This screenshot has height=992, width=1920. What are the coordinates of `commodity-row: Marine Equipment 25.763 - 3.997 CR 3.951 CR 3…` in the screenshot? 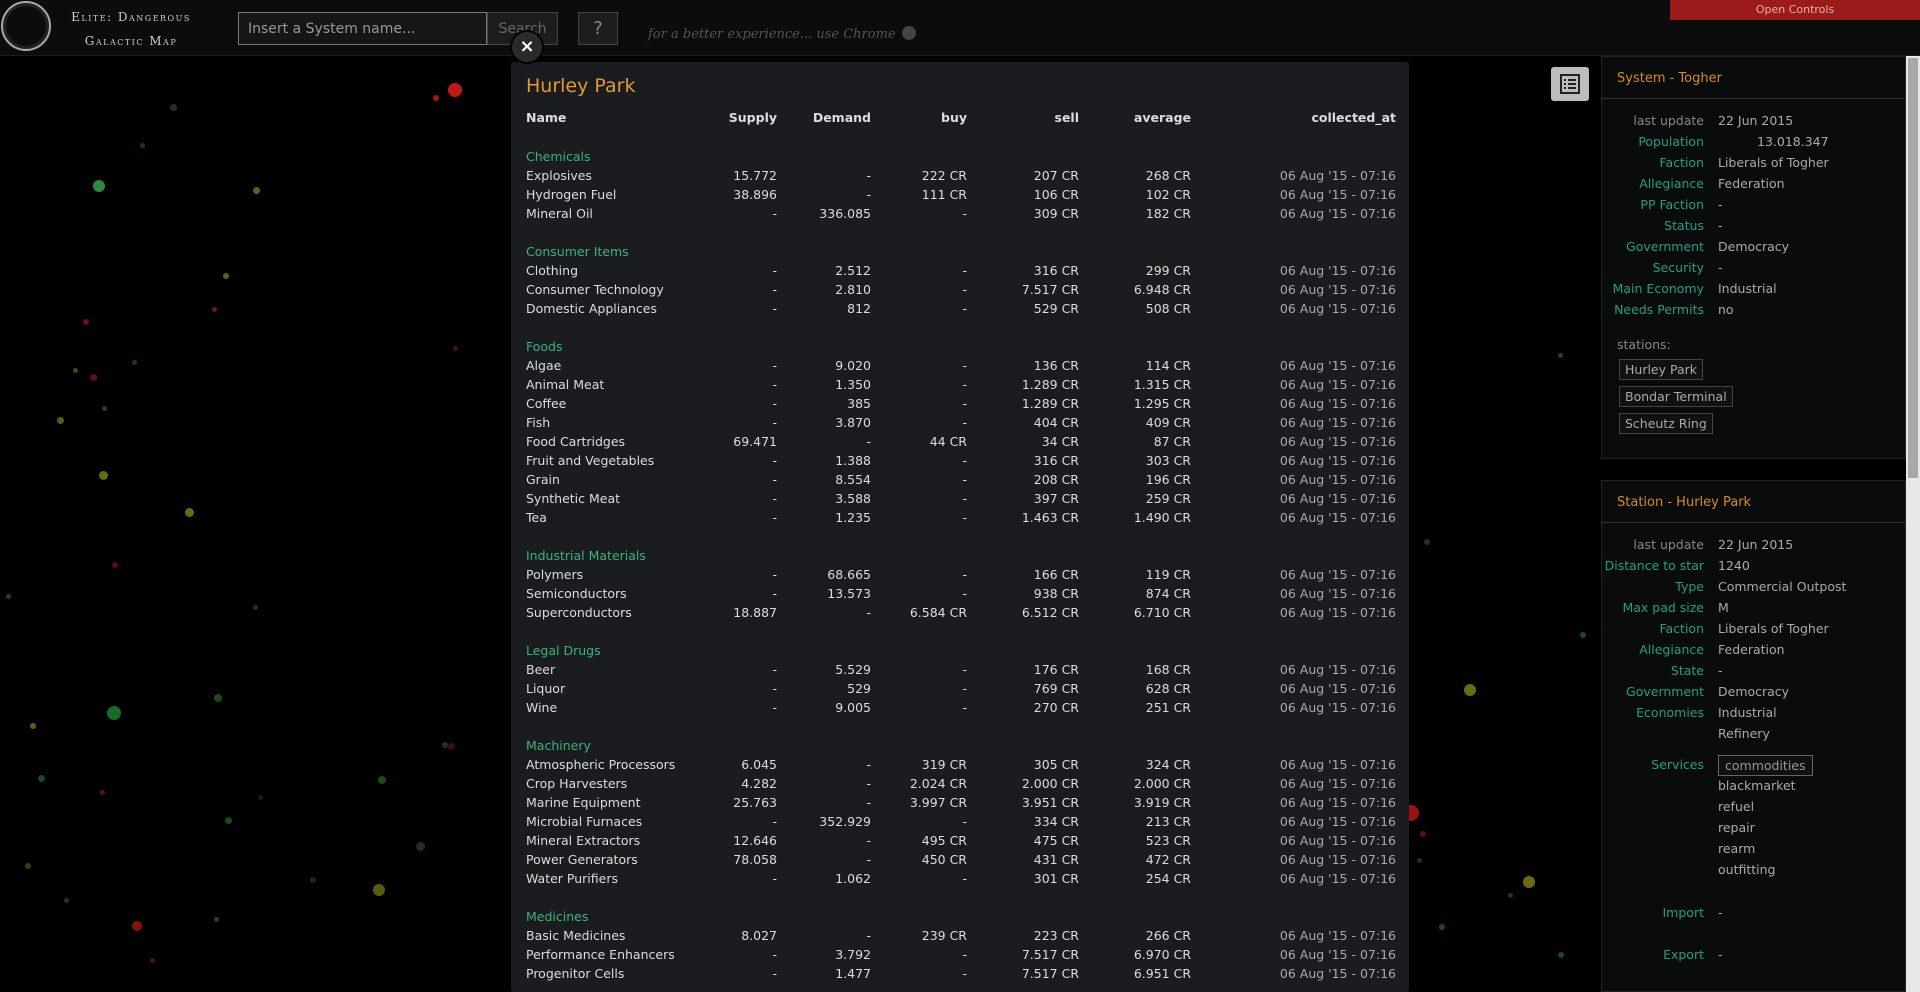 It's located at (961, 802).